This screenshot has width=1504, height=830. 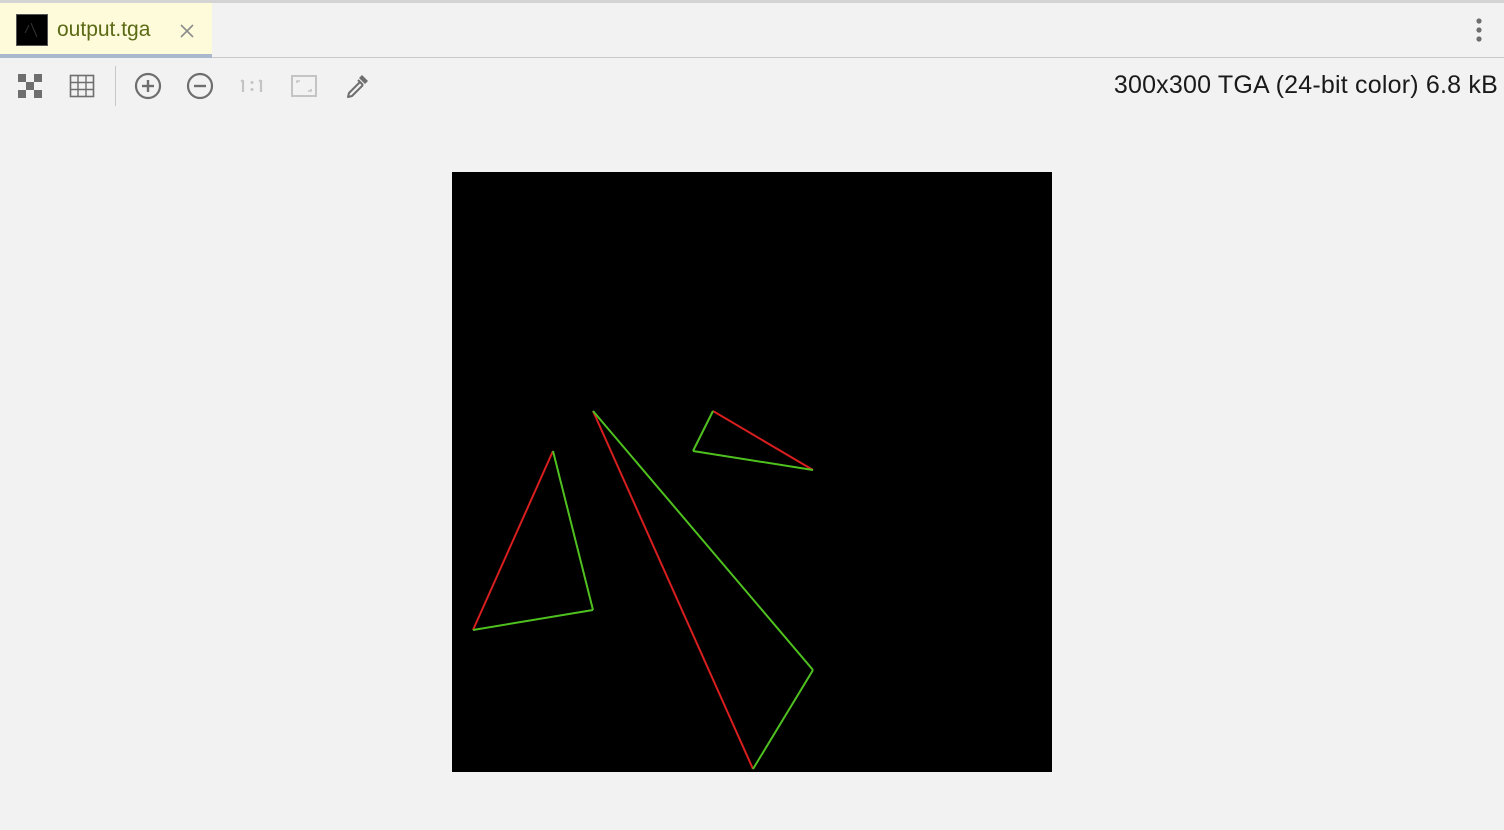 What do you see at coordinates (187, 31) in the screenshot?
I see `close-icon` at bounding box center [187, 31].